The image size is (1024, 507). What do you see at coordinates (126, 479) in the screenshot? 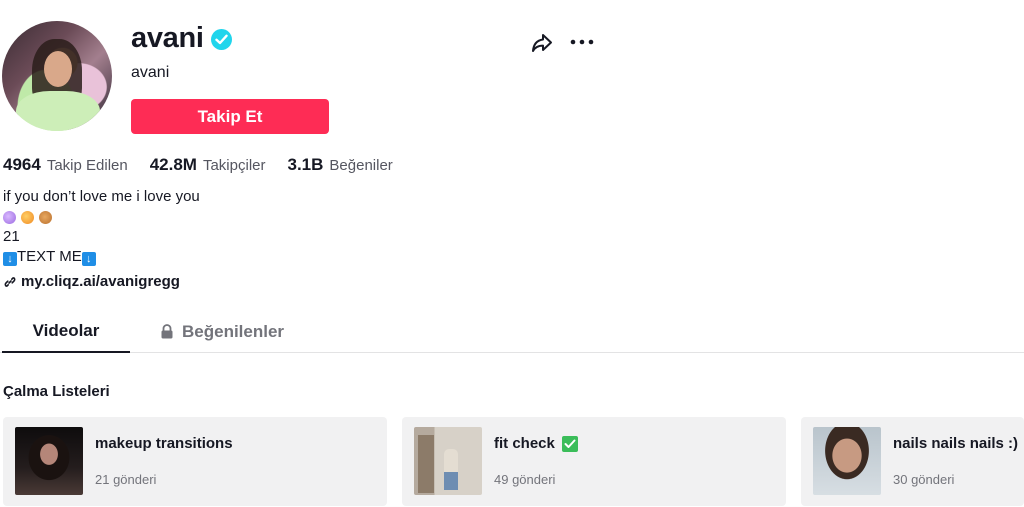
I see `playlist-count: 21 gönderi` at bounding box center [126, 479].